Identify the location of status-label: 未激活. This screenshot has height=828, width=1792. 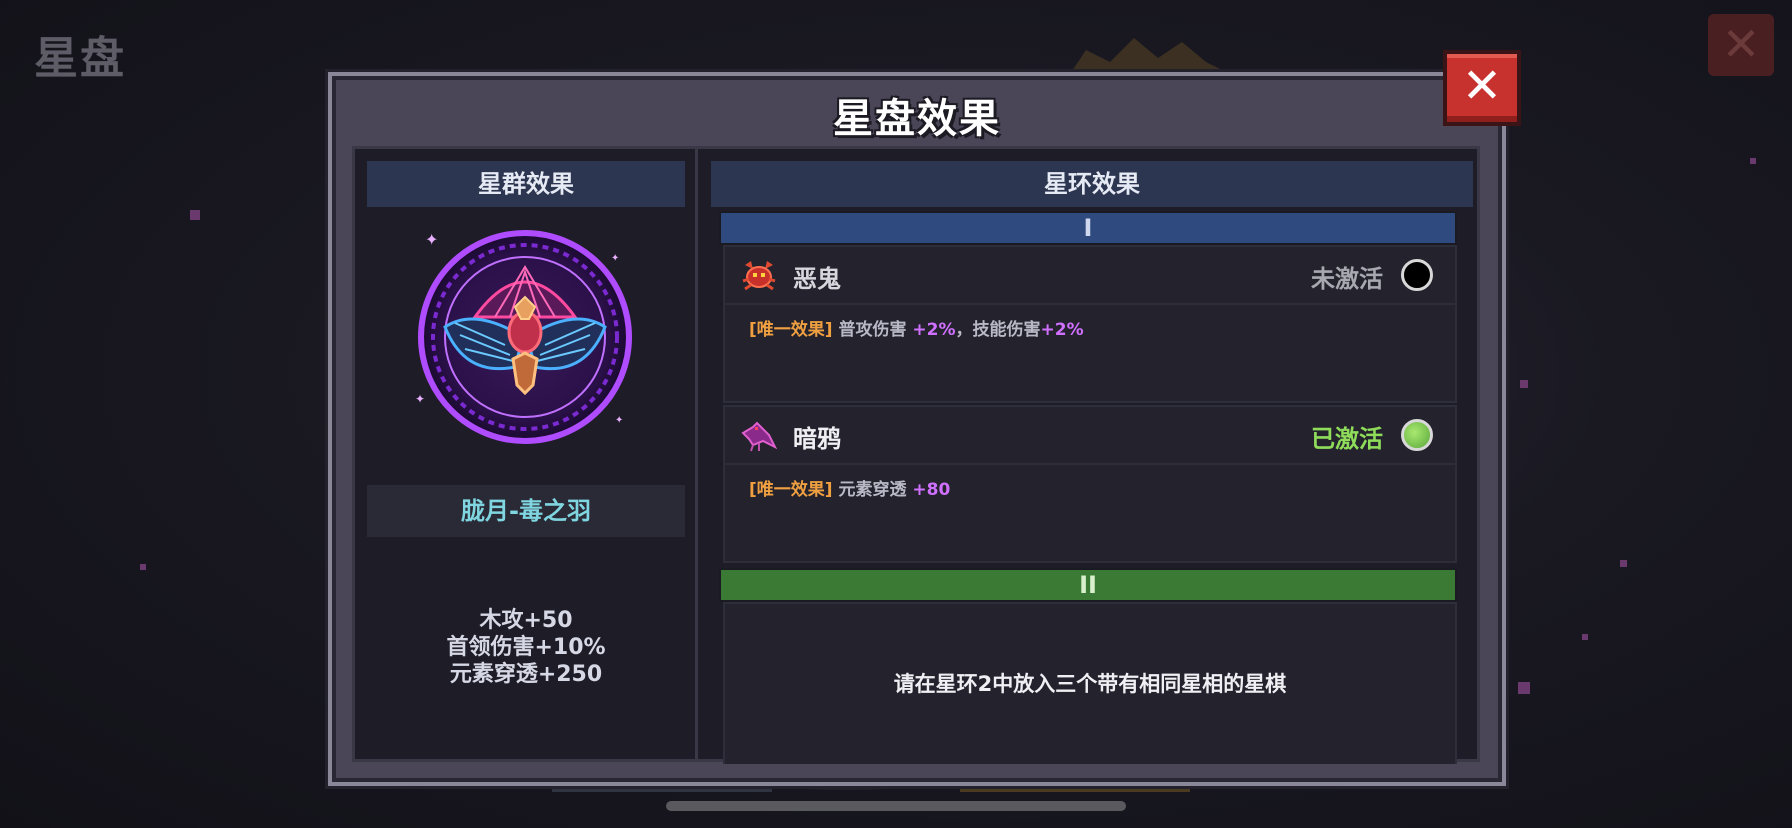
(1347, 279).